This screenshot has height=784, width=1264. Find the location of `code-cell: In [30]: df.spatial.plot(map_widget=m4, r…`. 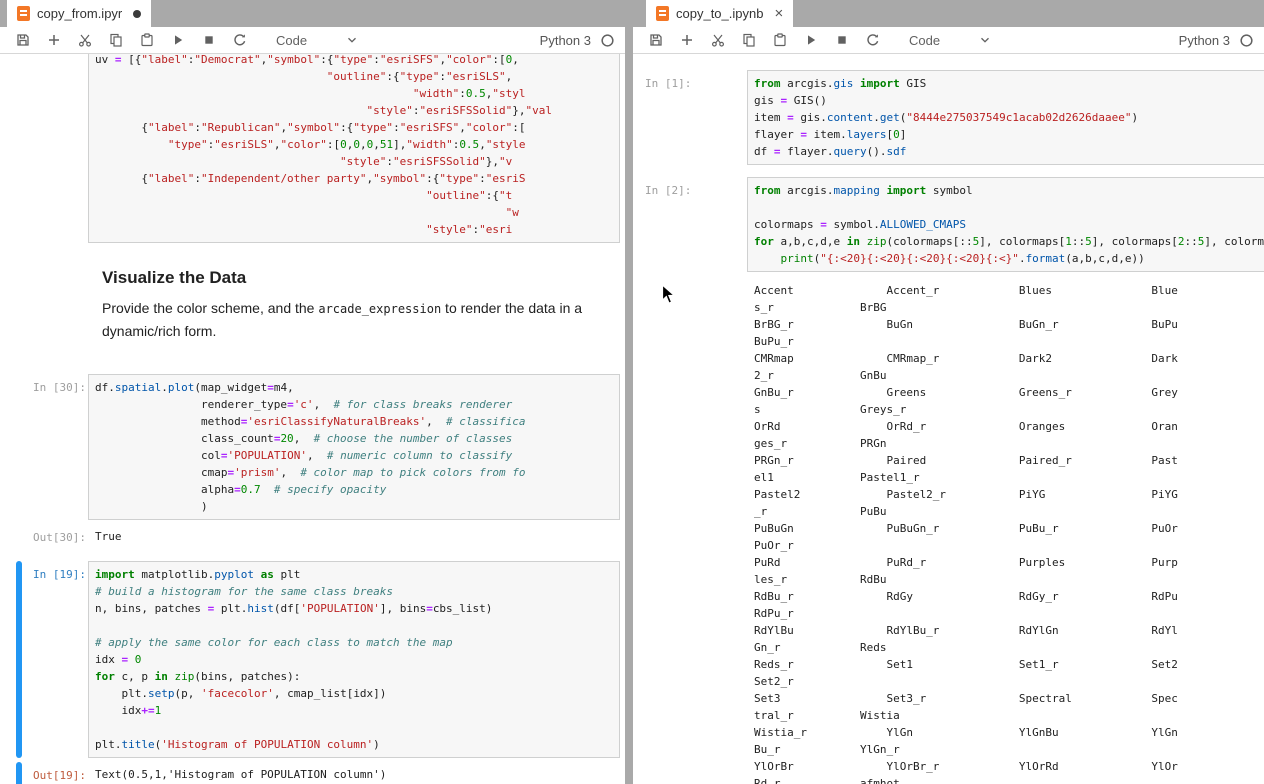

code-cell: In [30]: df.spatial.plot(map_widget=m4, r… is located at coordinates (318, 447).